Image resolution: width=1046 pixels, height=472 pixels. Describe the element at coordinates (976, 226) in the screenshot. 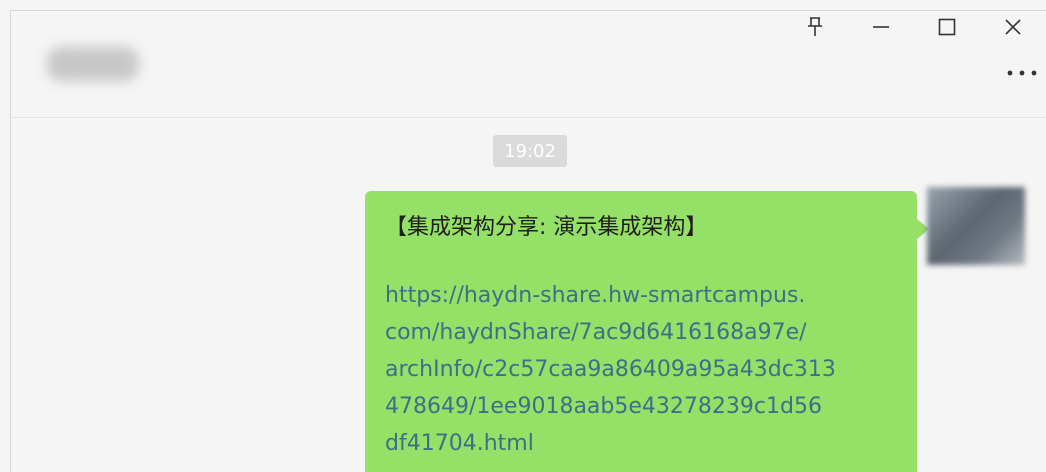

I see `avatar` at that location.